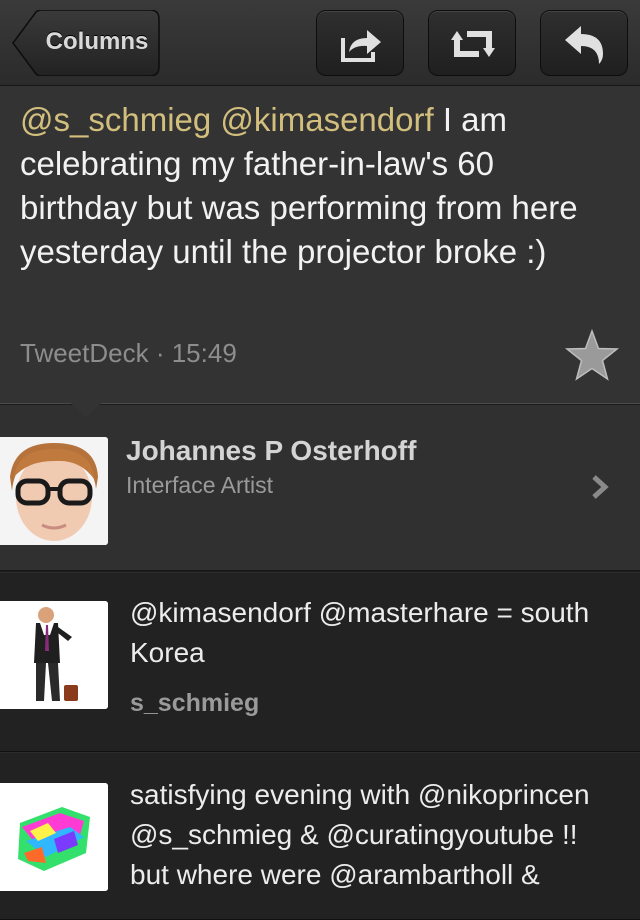 The width and height of the screenshot is (640, 920). I want to click on tweet-pointer, so click(86, 407).